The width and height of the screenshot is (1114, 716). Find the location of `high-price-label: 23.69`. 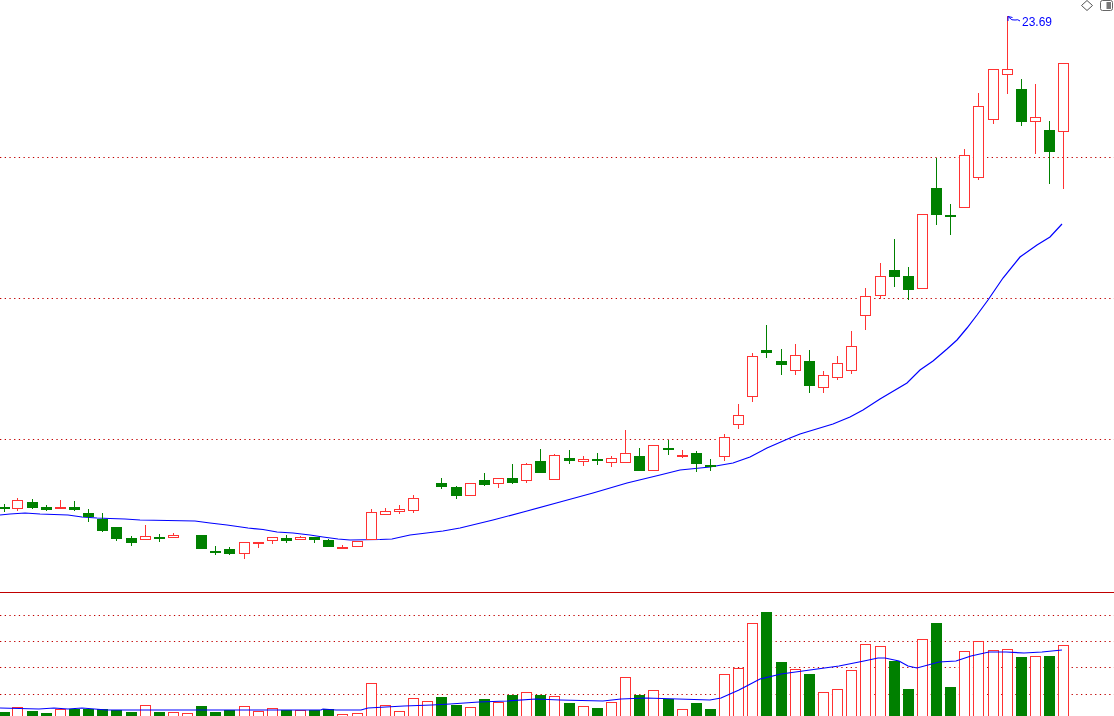

high-price-label: 23.69 is located at coordinates (1037, 22).